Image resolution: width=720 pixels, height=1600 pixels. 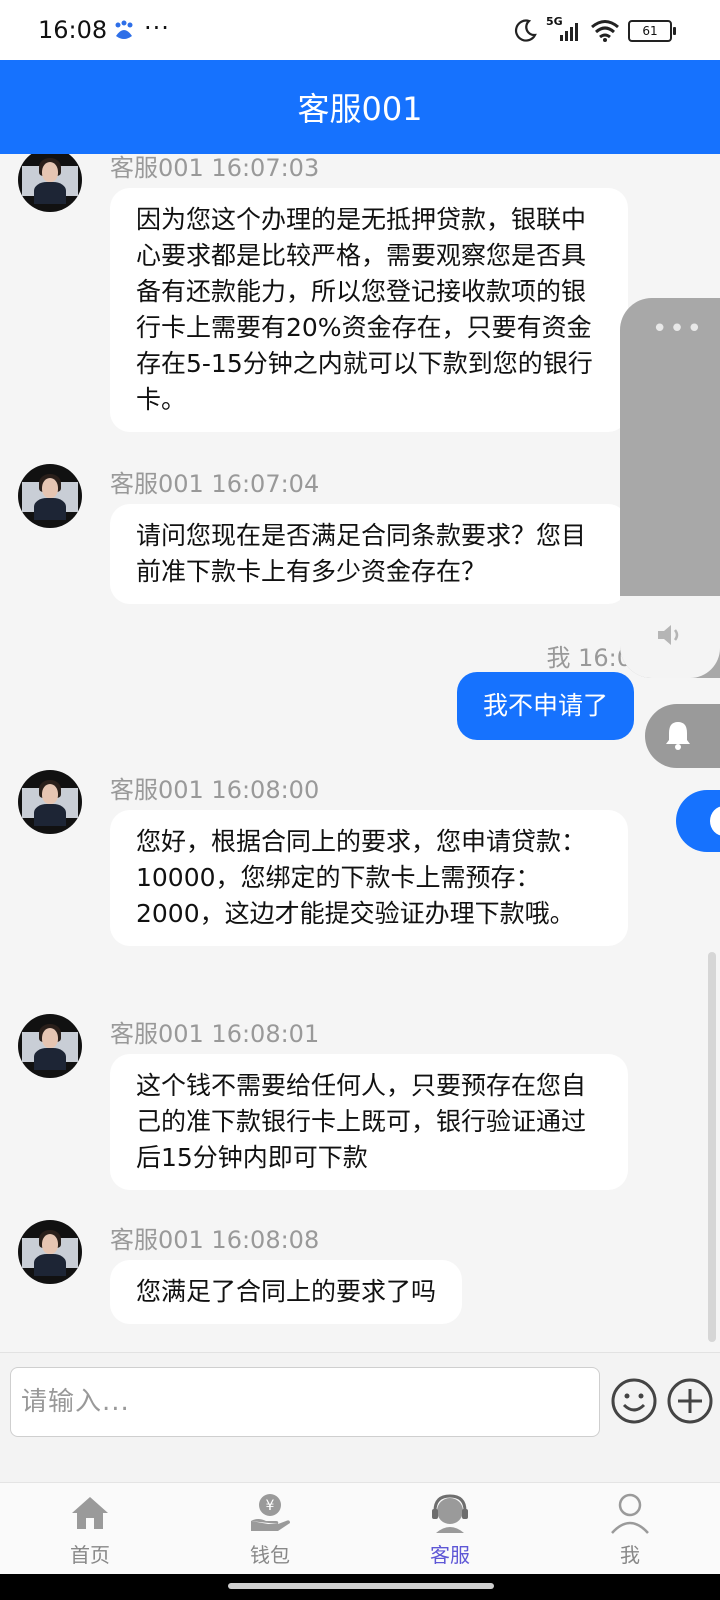 What do you see at coordinates (630, 1513) in the screenshot?
I see `user-icon` at bounding box center [630, 1513].